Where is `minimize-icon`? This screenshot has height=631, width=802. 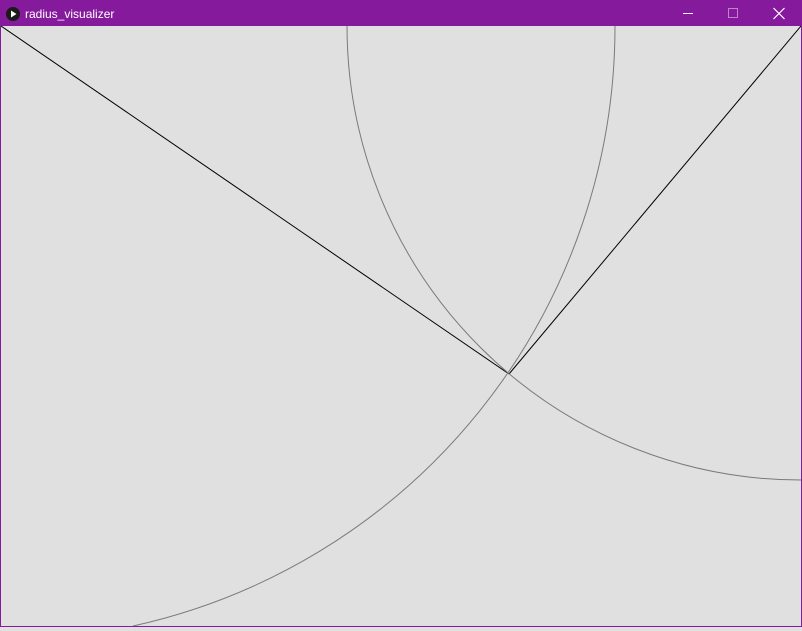
minimize-icon is located at coordinates (688, 13).